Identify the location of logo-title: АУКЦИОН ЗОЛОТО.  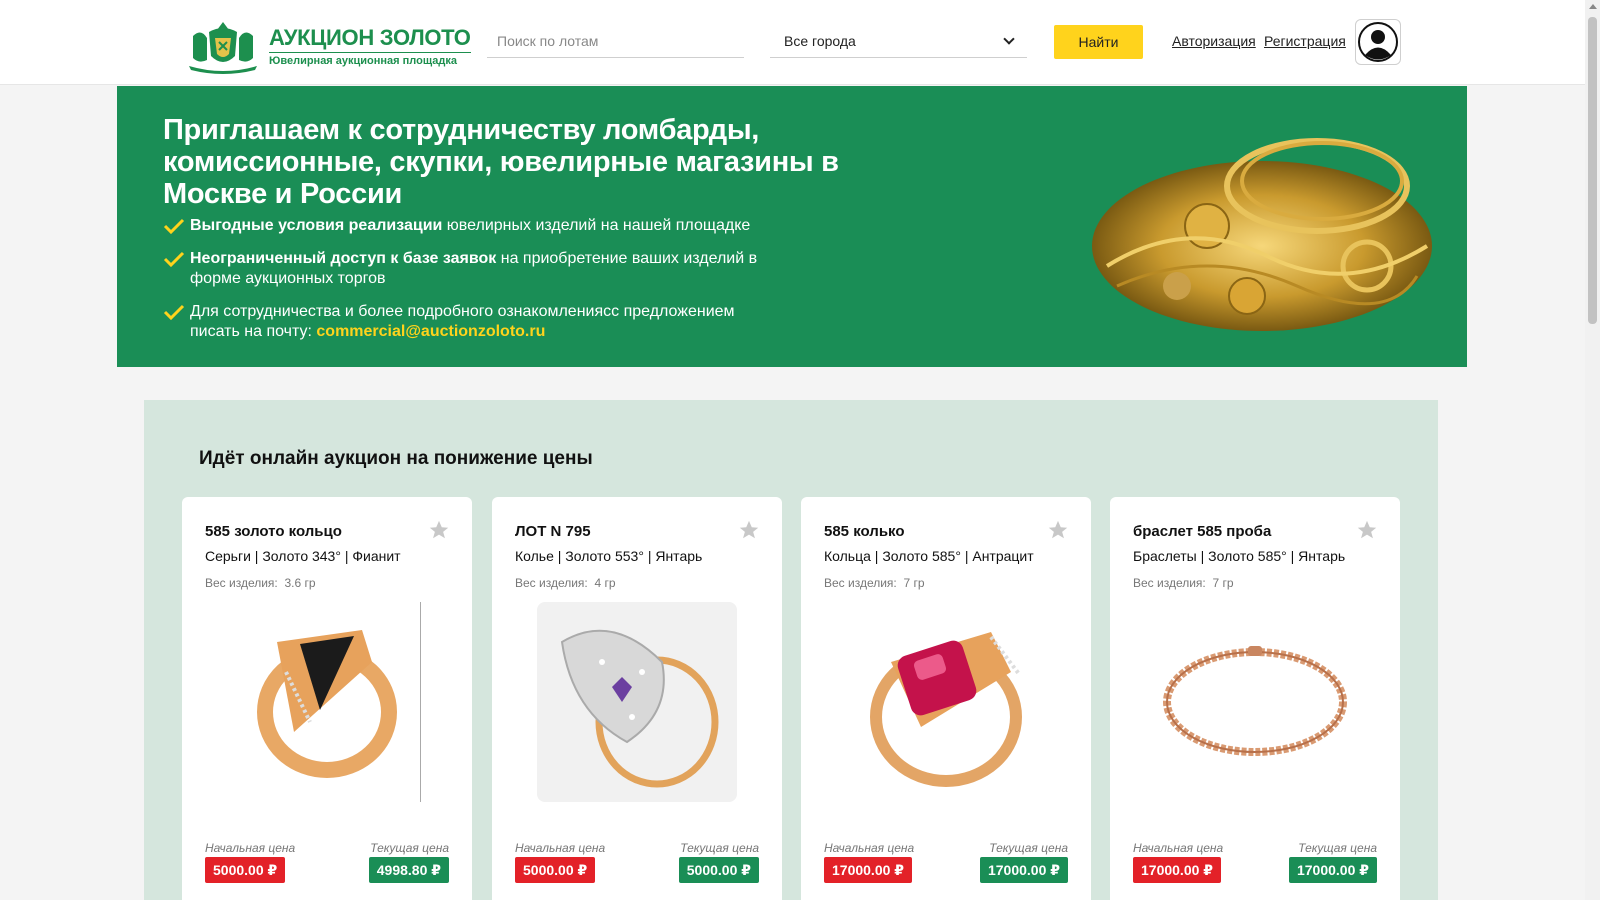
(370, 37).